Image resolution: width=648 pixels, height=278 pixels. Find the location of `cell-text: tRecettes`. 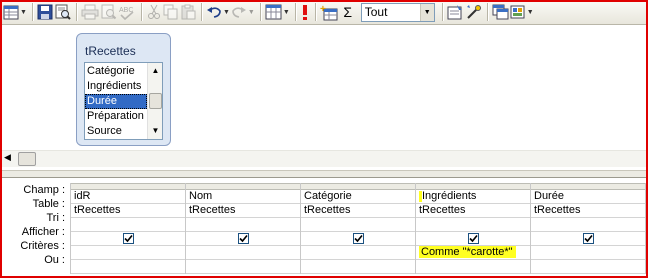

cell-text: tRecettes is located at coordinates (557, 210).